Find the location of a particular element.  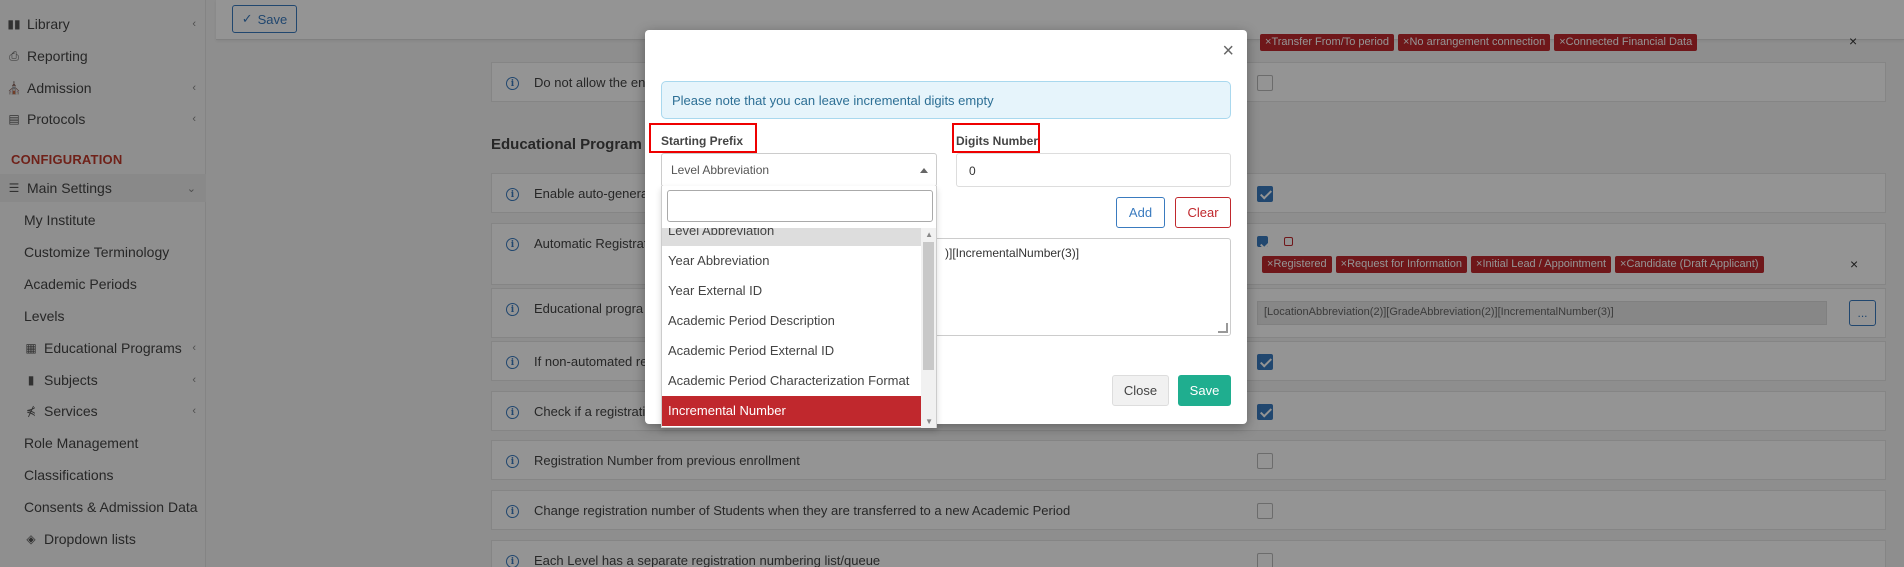

caret-up-icon is located at coordinates (924, 170).